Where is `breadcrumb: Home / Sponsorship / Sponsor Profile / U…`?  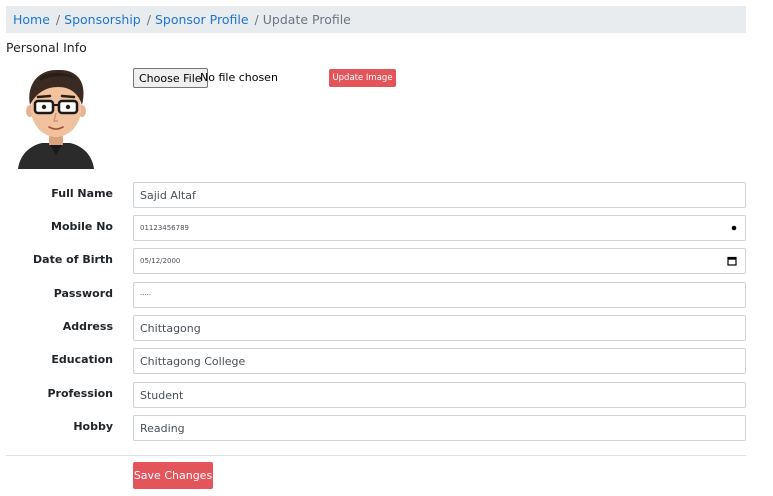 breadcrumb: Home / Sponsorship / Sponsor Profile / U… is located at coordinates (376, 19).